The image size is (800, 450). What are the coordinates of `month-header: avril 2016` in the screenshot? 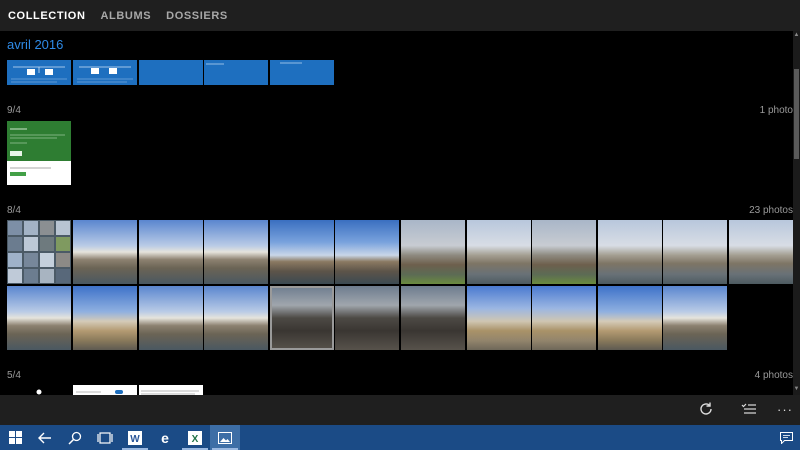 It's located at (35, 44).